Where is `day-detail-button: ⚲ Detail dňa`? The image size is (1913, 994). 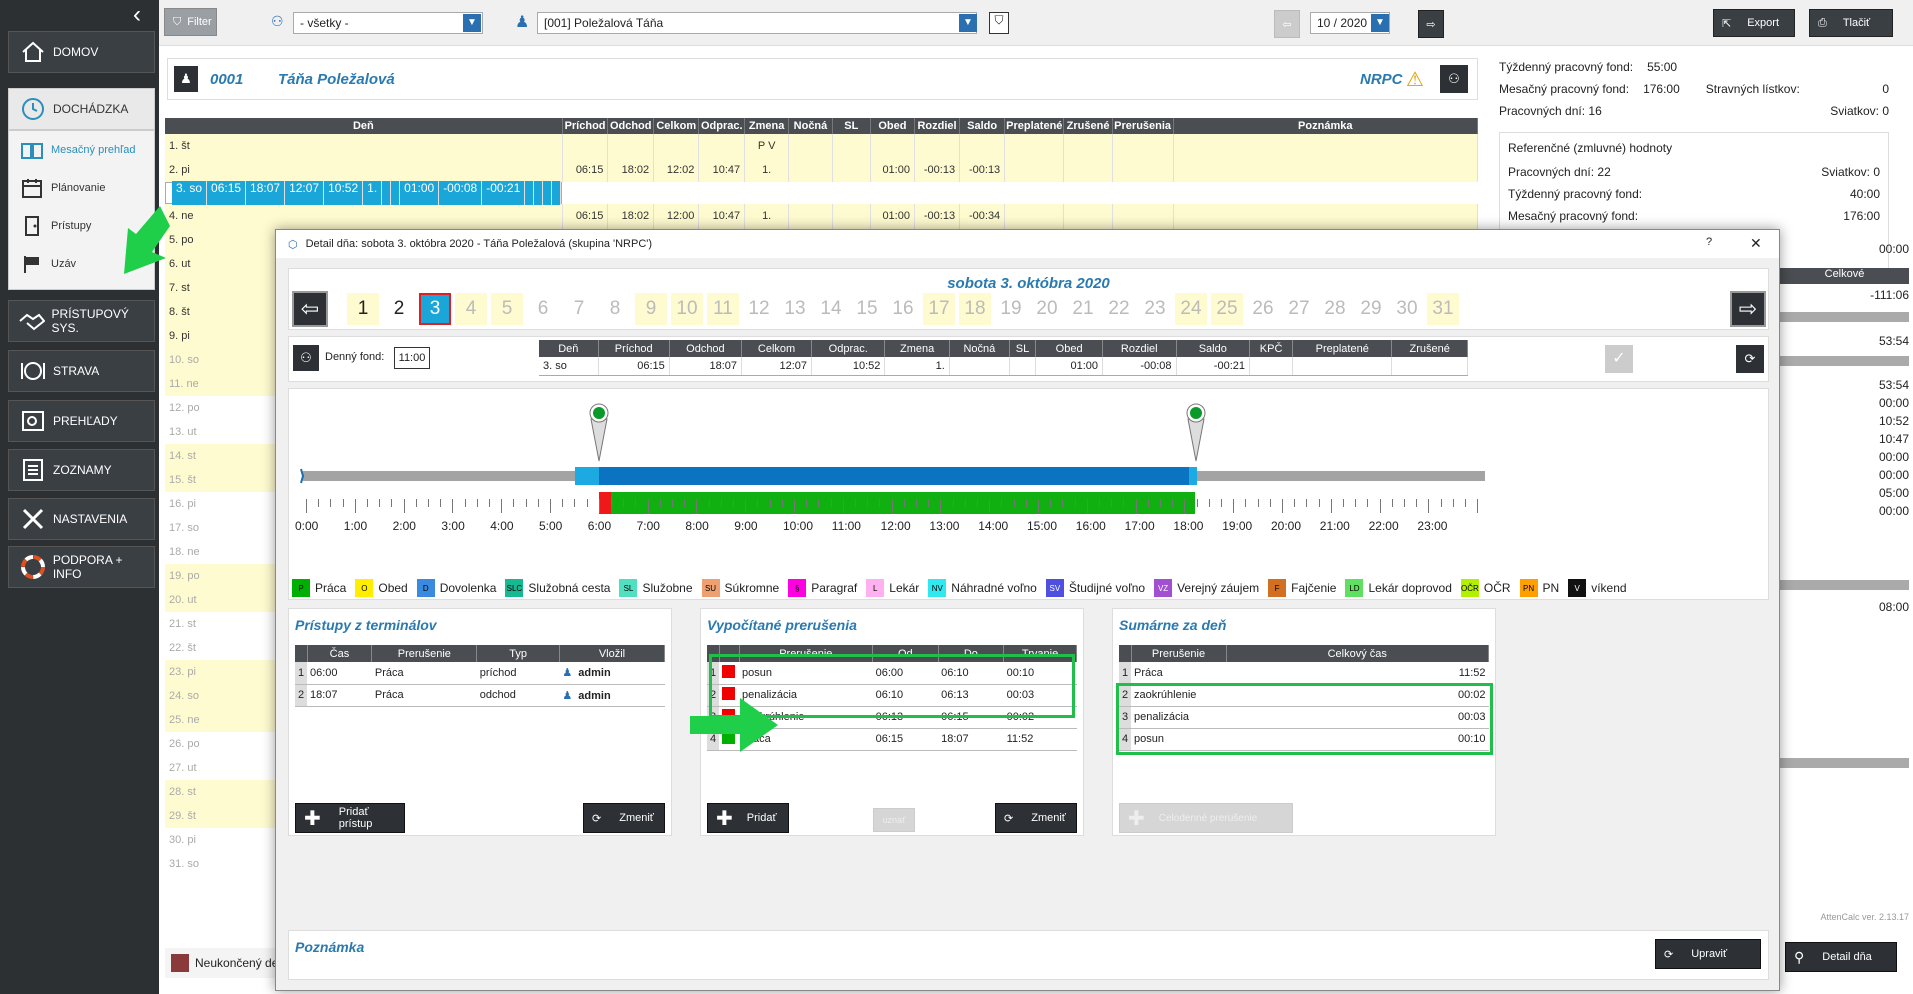
day-detail-button: ⚲ Detail dňa is located at coordinates (1841, 957).